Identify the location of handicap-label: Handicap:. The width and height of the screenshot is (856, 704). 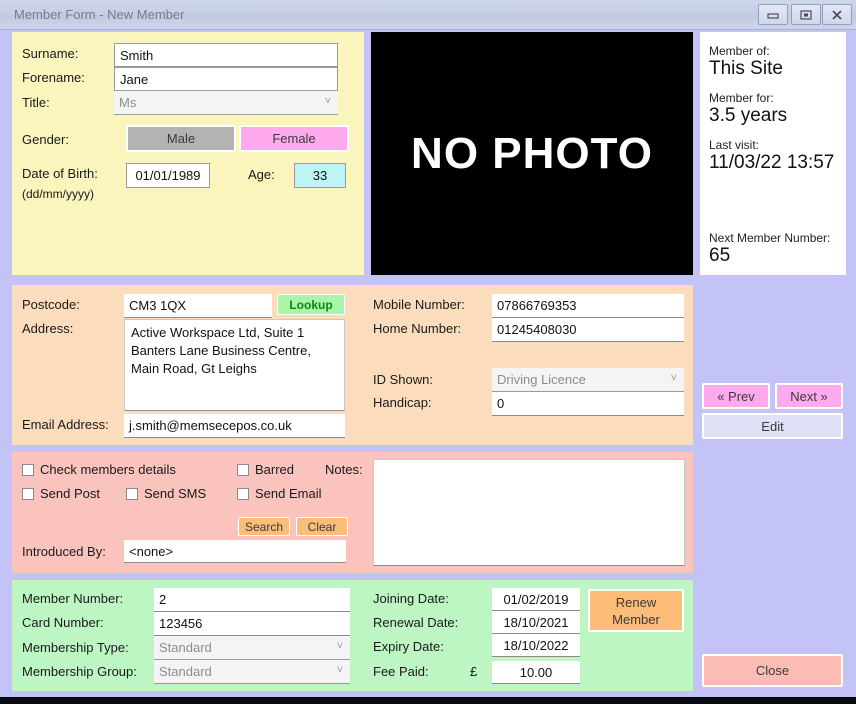
(402, 402).